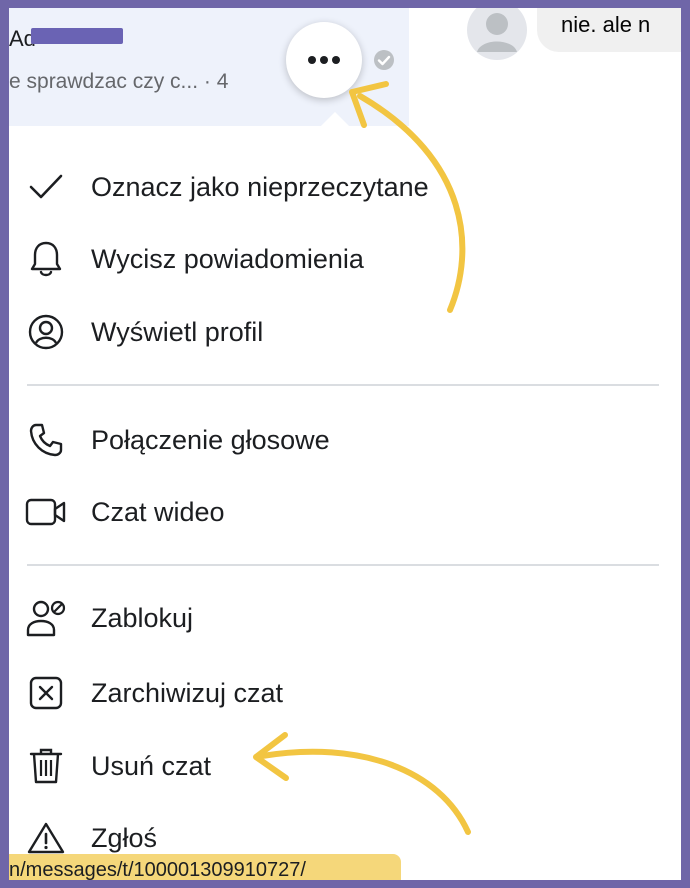  What do you see at coordinates (142, 617) in the screenshot?
I see `menu-item-label: Zablokuj` at bounding box center [142, 617].